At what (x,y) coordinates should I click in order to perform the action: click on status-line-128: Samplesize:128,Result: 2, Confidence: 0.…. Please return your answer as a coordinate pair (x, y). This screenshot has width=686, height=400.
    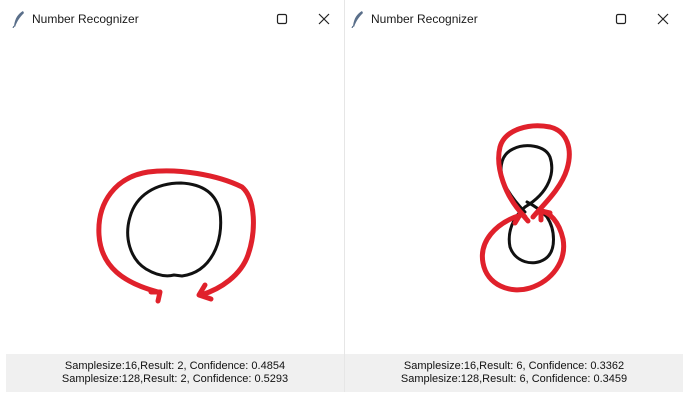
    Looking at the image, I should click on (175, 379).